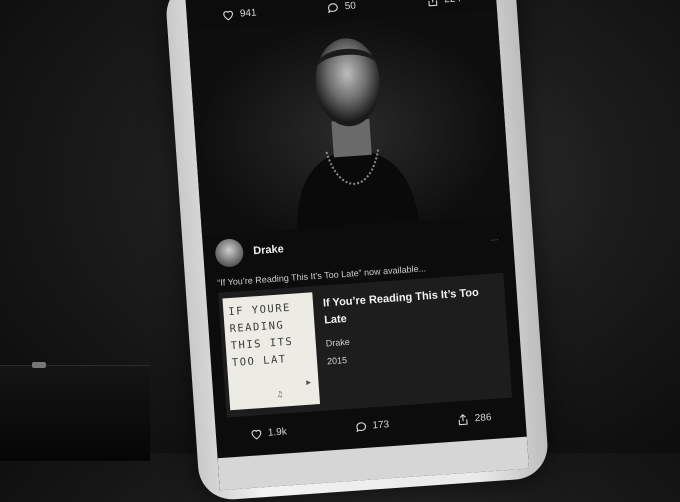 This screenshot has width=680, height=502. What do you see at coordinates (483, 418) in the screenshot?
I see `share-count: 286` at bounding box center [483, 418].